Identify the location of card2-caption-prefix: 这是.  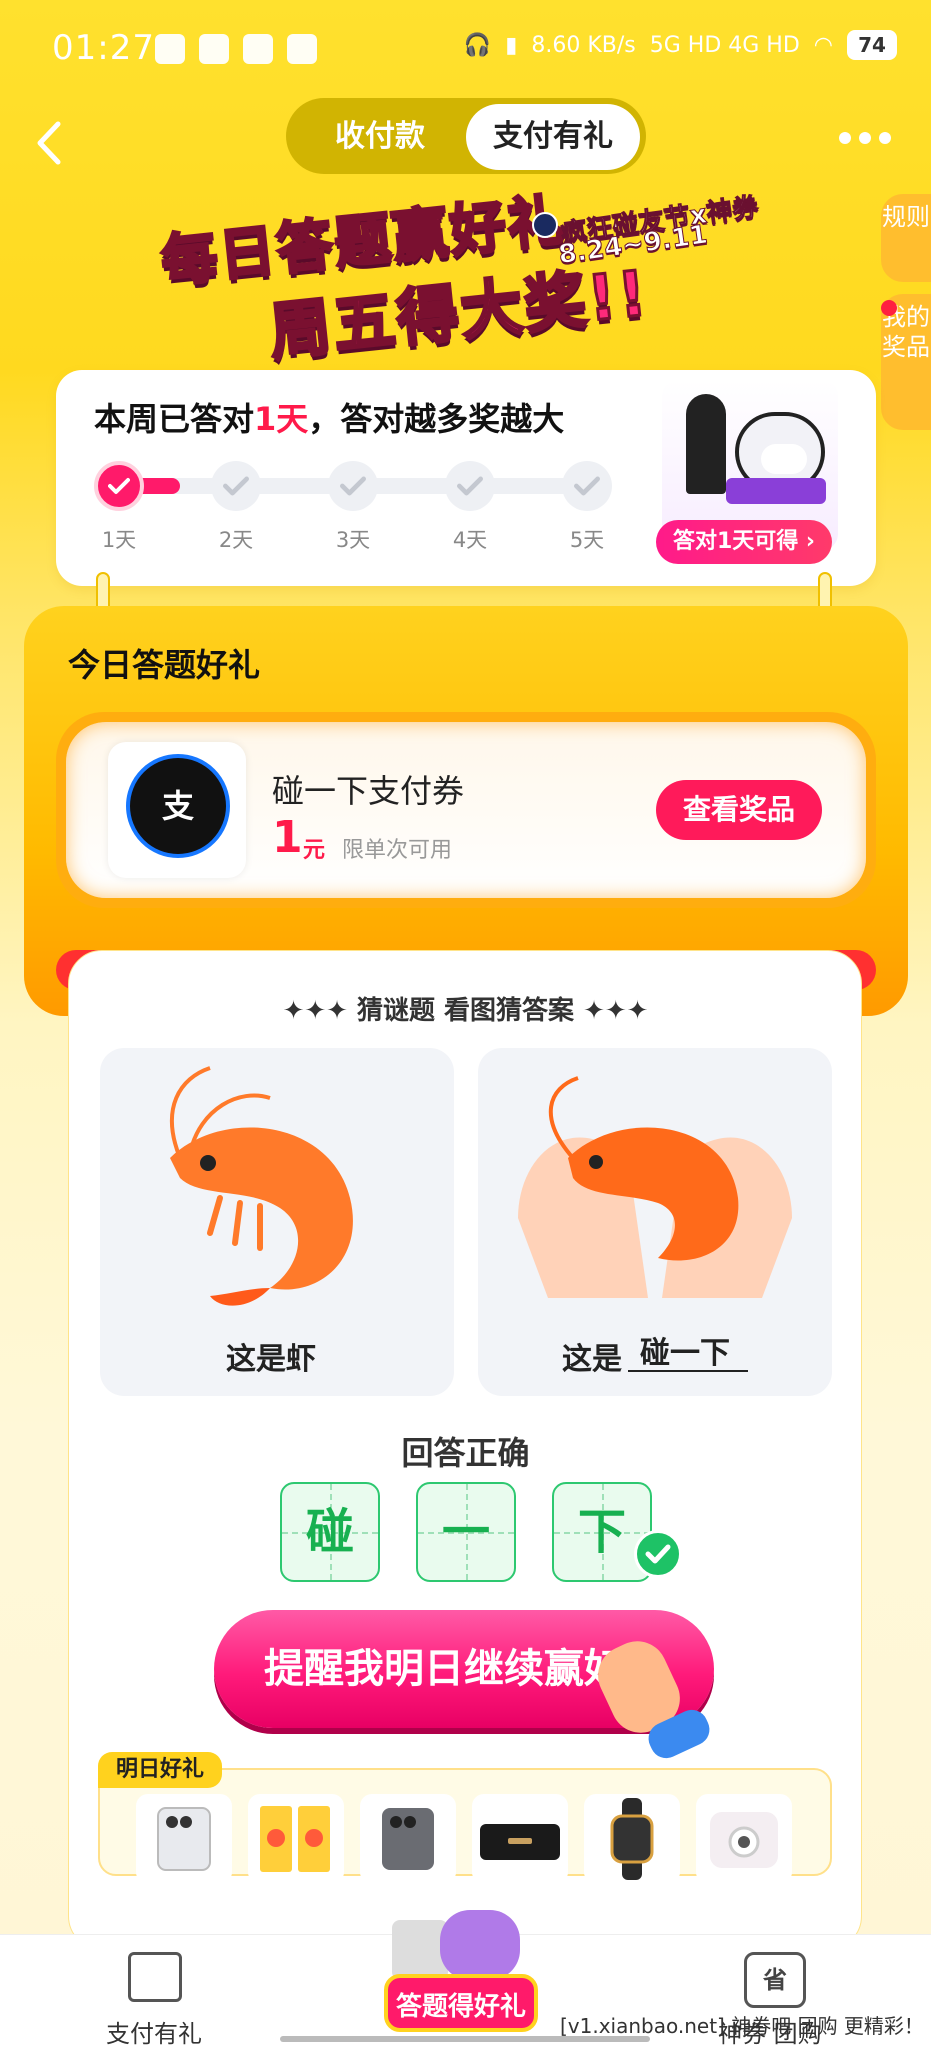
(592, 1359).